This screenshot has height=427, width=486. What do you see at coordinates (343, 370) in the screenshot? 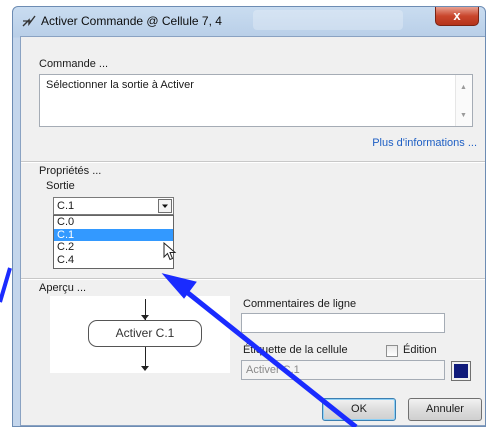
I see `cell-label-input: Activer C.1` at bounding box center [343, 370].